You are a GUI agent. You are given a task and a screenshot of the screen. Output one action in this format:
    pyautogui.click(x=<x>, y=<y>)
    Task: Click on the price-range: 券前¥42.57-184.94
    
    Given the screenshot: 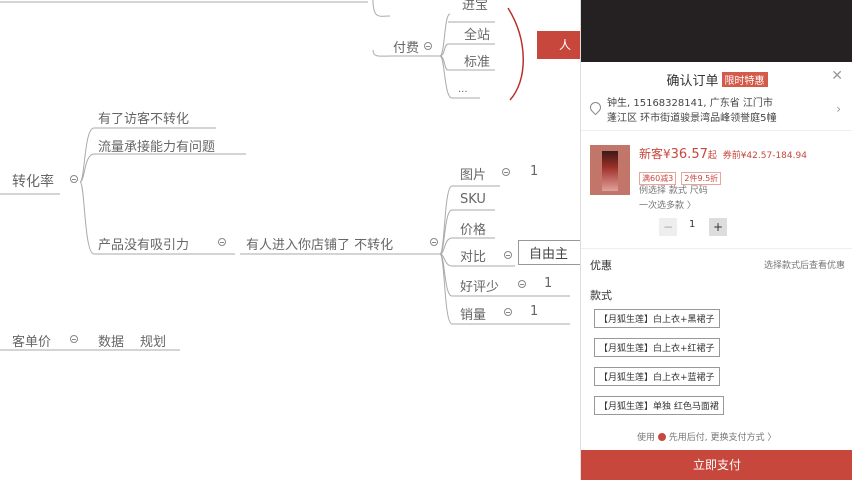 What is the action you would take?
    pyautogui.click(x=764, y=156)
    